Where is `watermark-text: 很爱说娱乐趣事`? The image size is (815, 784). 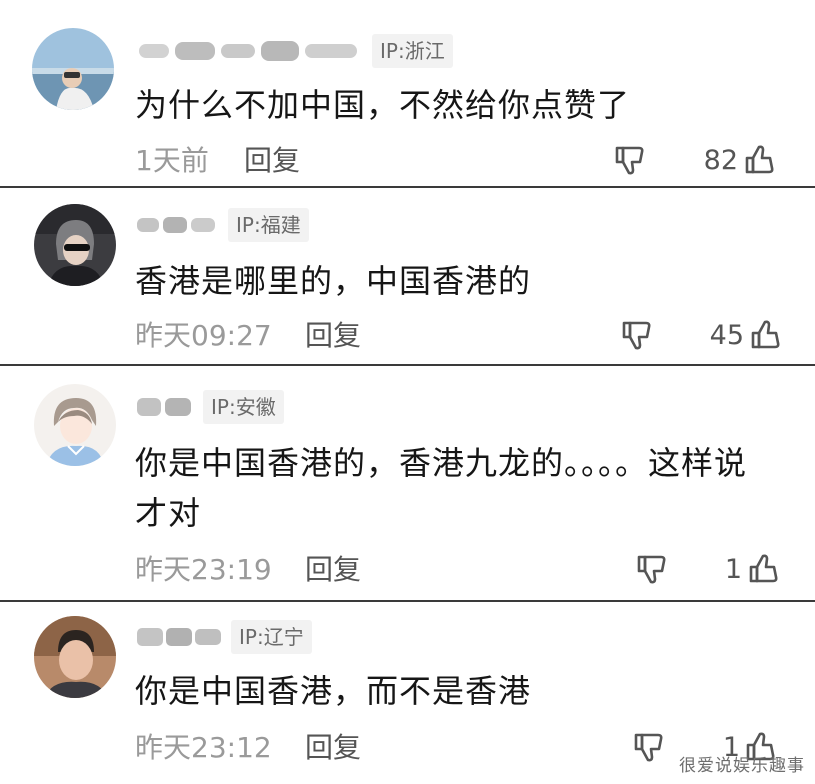
watermark-text: 很爱说娱乐趣事 is located at coordinates (742, 766).